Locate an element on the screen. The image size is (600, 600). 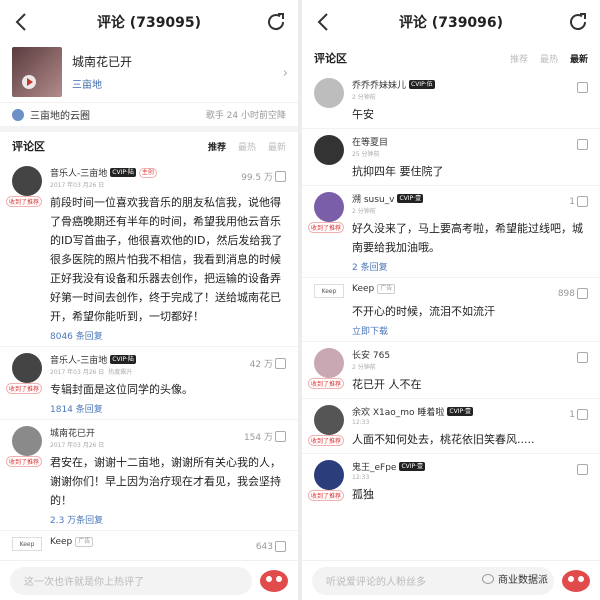
like-button: 898 is located at coordinates (573, 293).